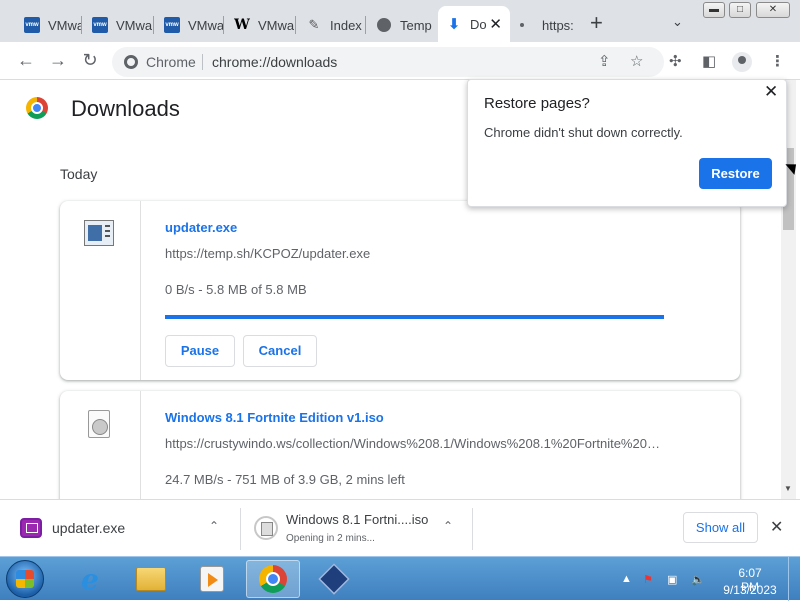  I want to click on download-progress-bar, so click(414, 317).